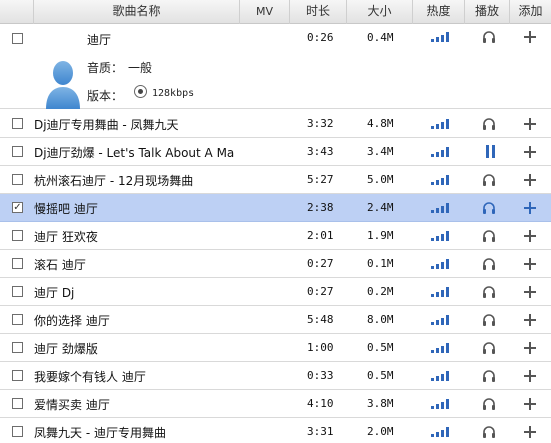  What do you see at coordinates (275, 208) in the screenshot?
I see `song-row: ✓ 慢摇吧 迪厅 2:38 2.4M` at bounding box center [275, 208].